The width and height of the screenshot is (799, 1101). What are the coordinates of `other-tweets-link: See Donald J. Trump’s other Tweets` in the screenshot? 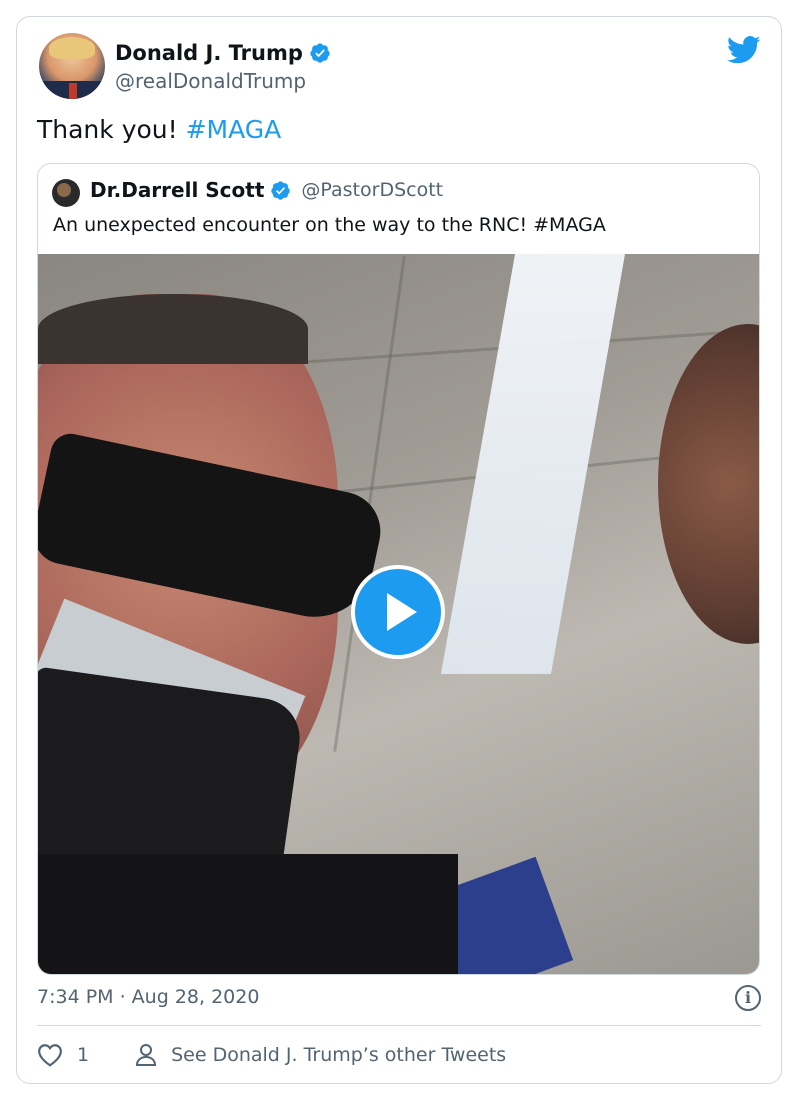 It's located at (338, 1055).